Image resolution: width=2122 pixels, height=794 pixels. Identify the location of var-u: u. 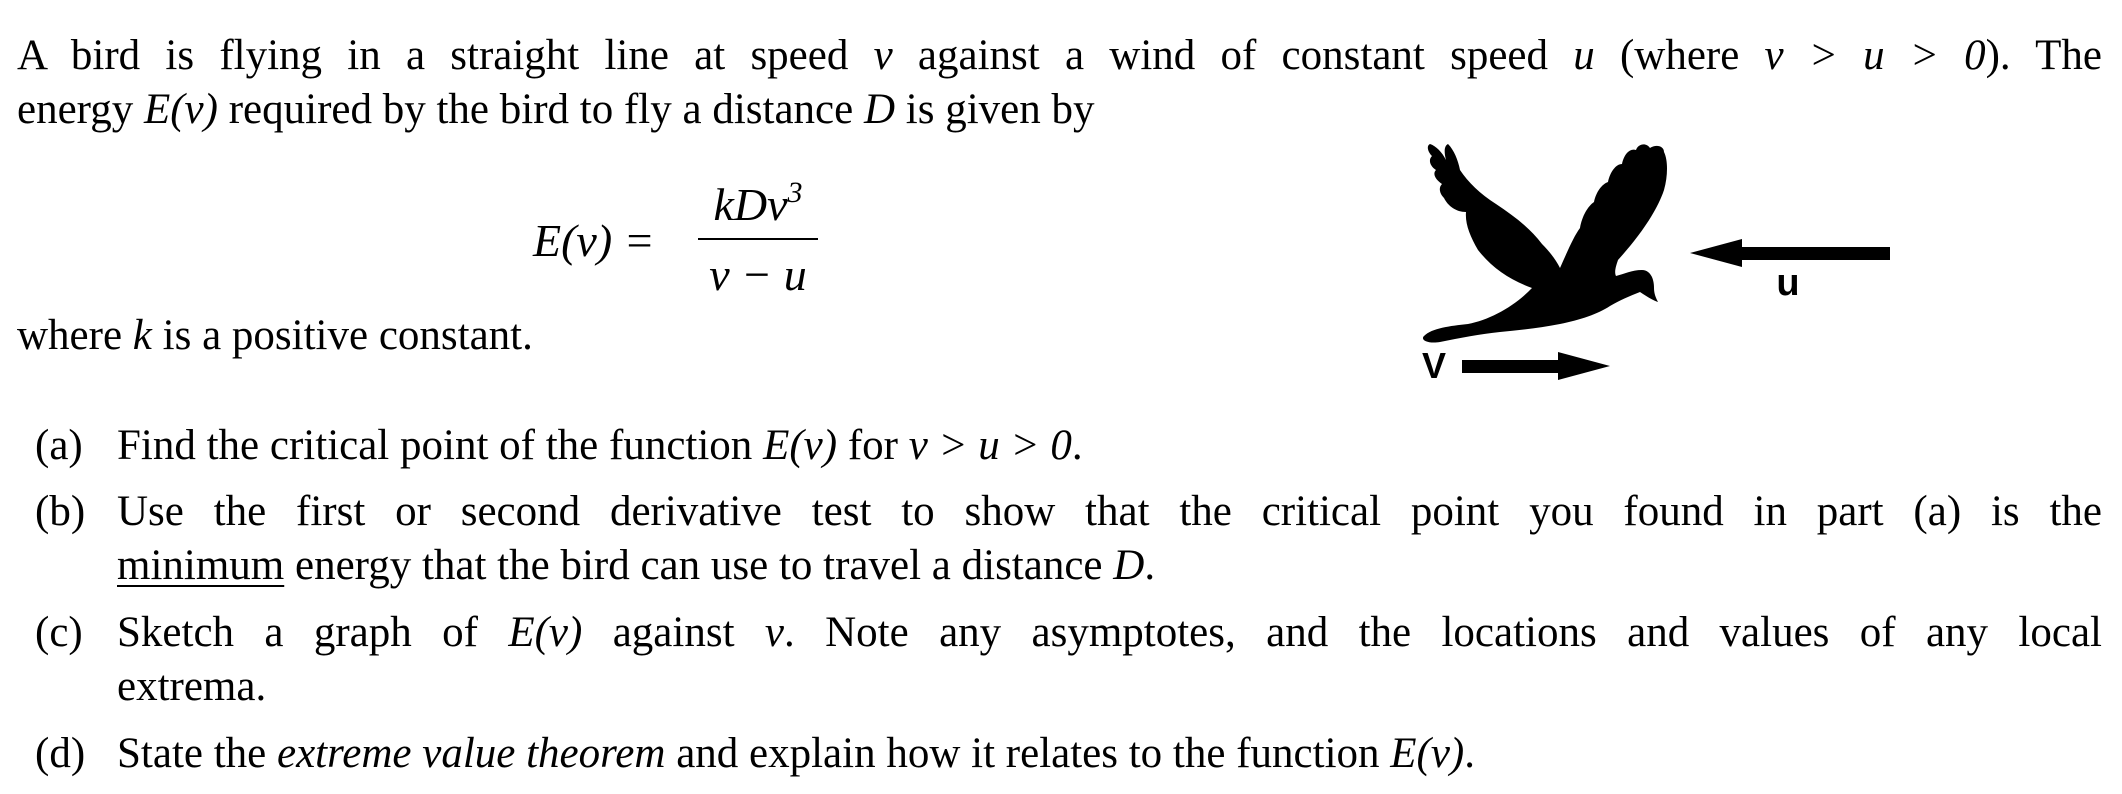
(1584, 55).